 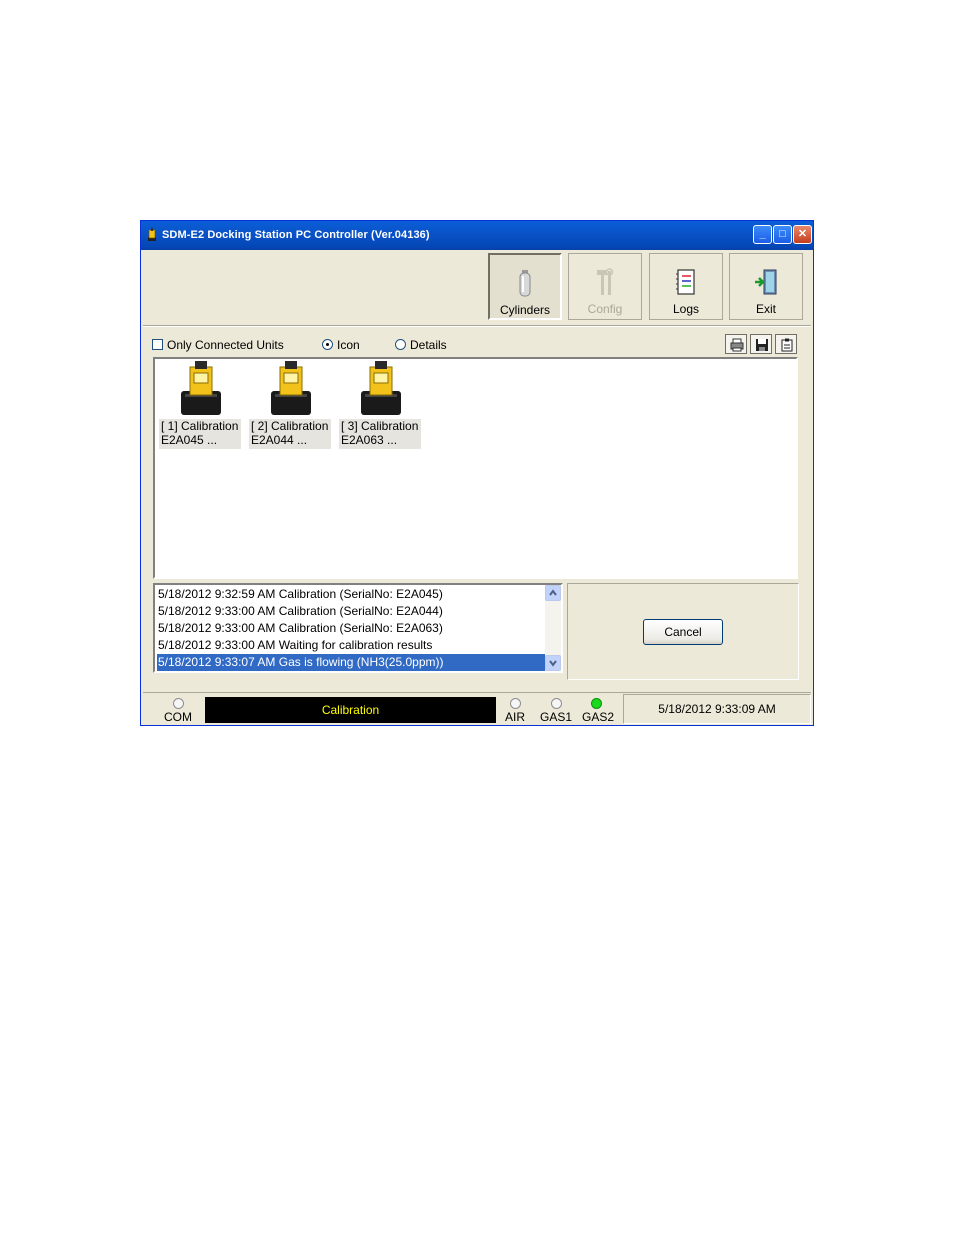 I want to click on log-scrollbar, so click(x=553, y=628).